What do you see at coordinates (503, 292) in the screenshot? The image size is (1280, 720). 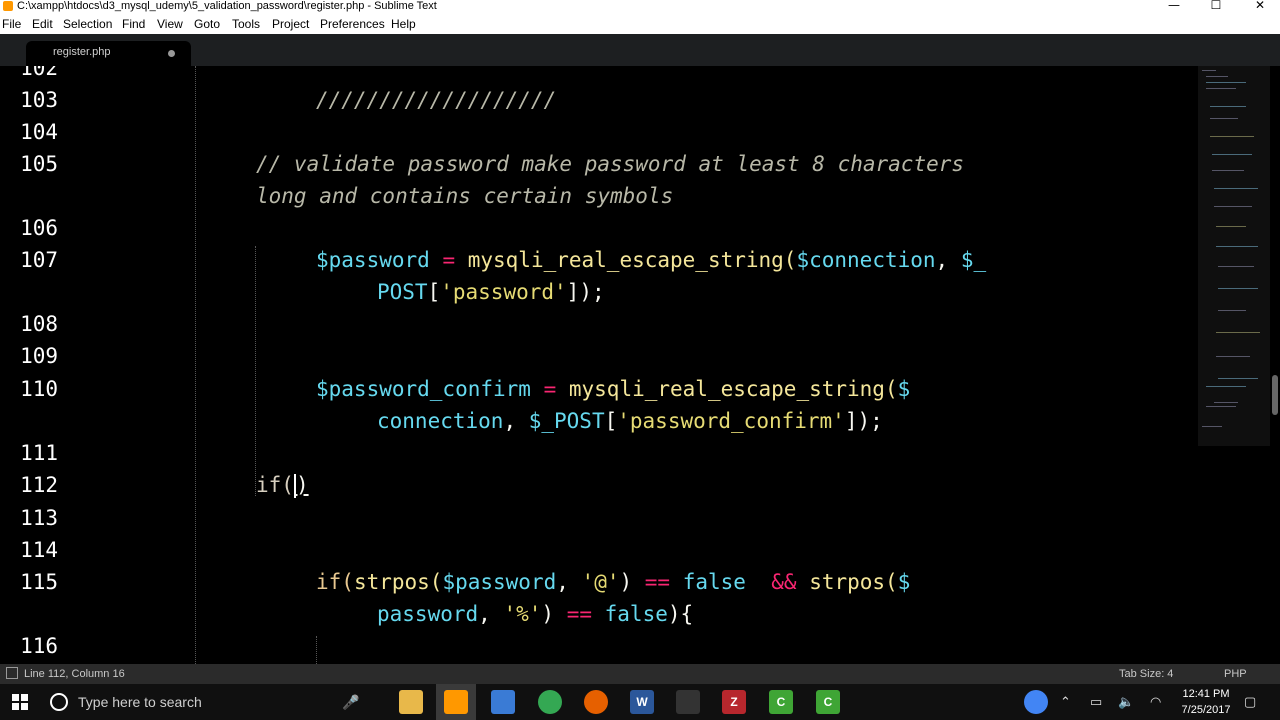 I see `token: 'password'` at bounding box center [503, 292].